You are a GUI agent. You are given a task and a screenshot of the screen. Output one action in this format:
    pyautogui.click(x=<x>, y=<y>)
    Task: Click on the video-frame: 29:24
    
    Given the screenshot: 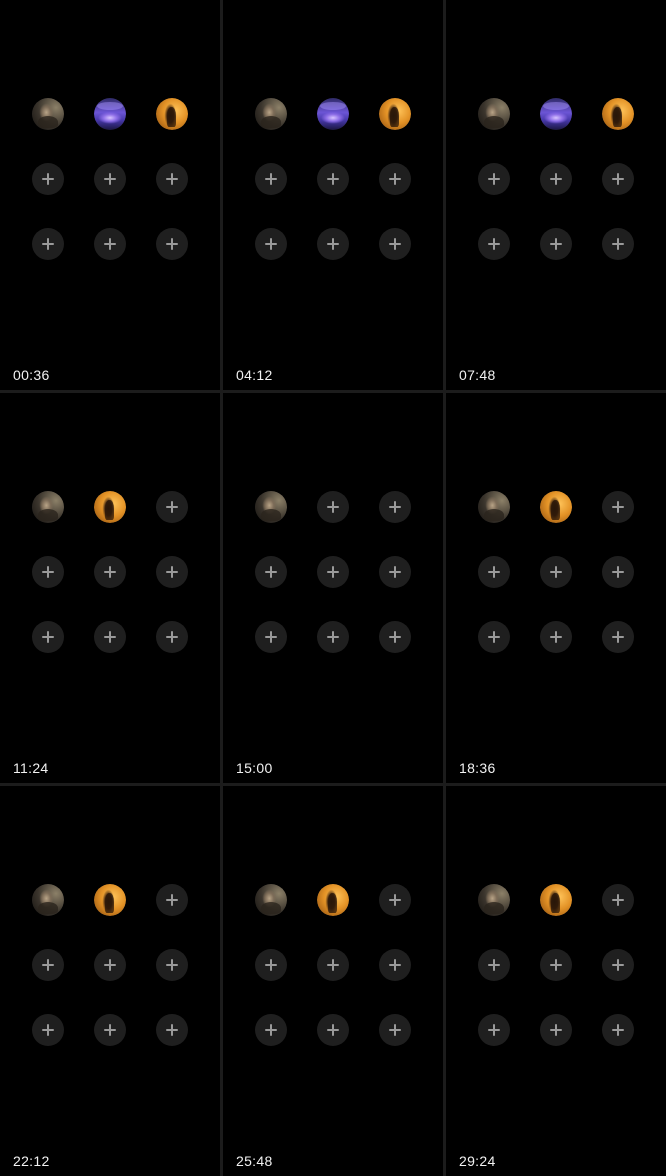 What is the action you would take?
    pyautogui.click(x=556, y=981)
    